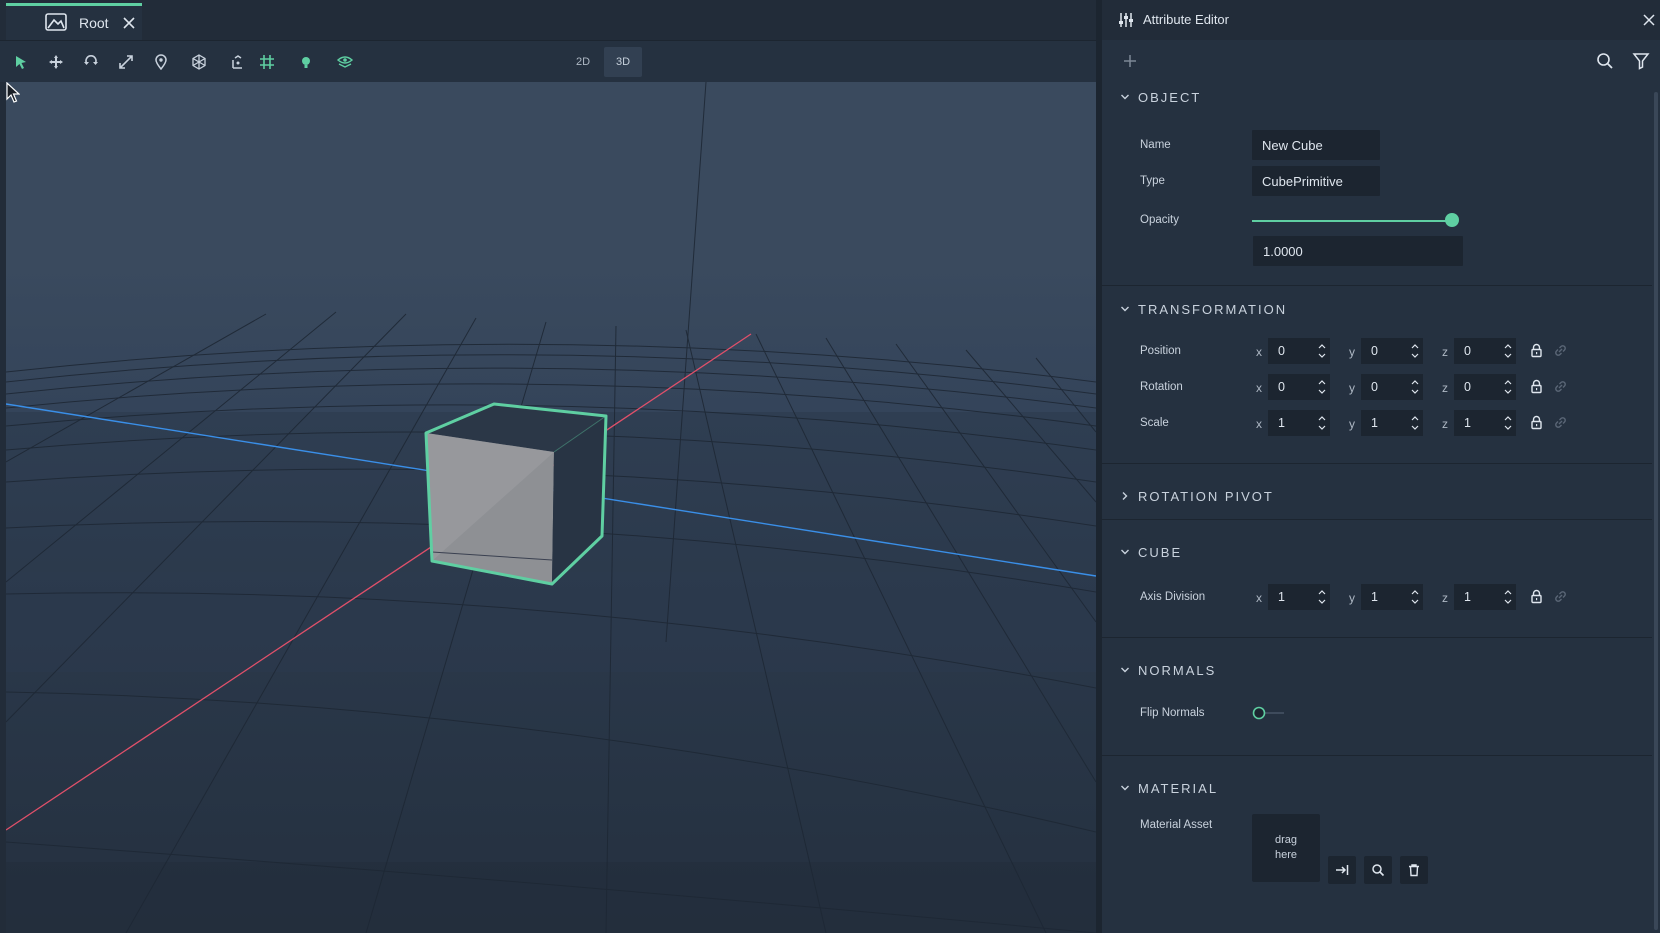 The height and width of the screenshot is (933, 1660). What do you see at coordinates (1281, 351) in the screenshot?
I see `position-x-value: 0` at bounding box center [1281, 351].